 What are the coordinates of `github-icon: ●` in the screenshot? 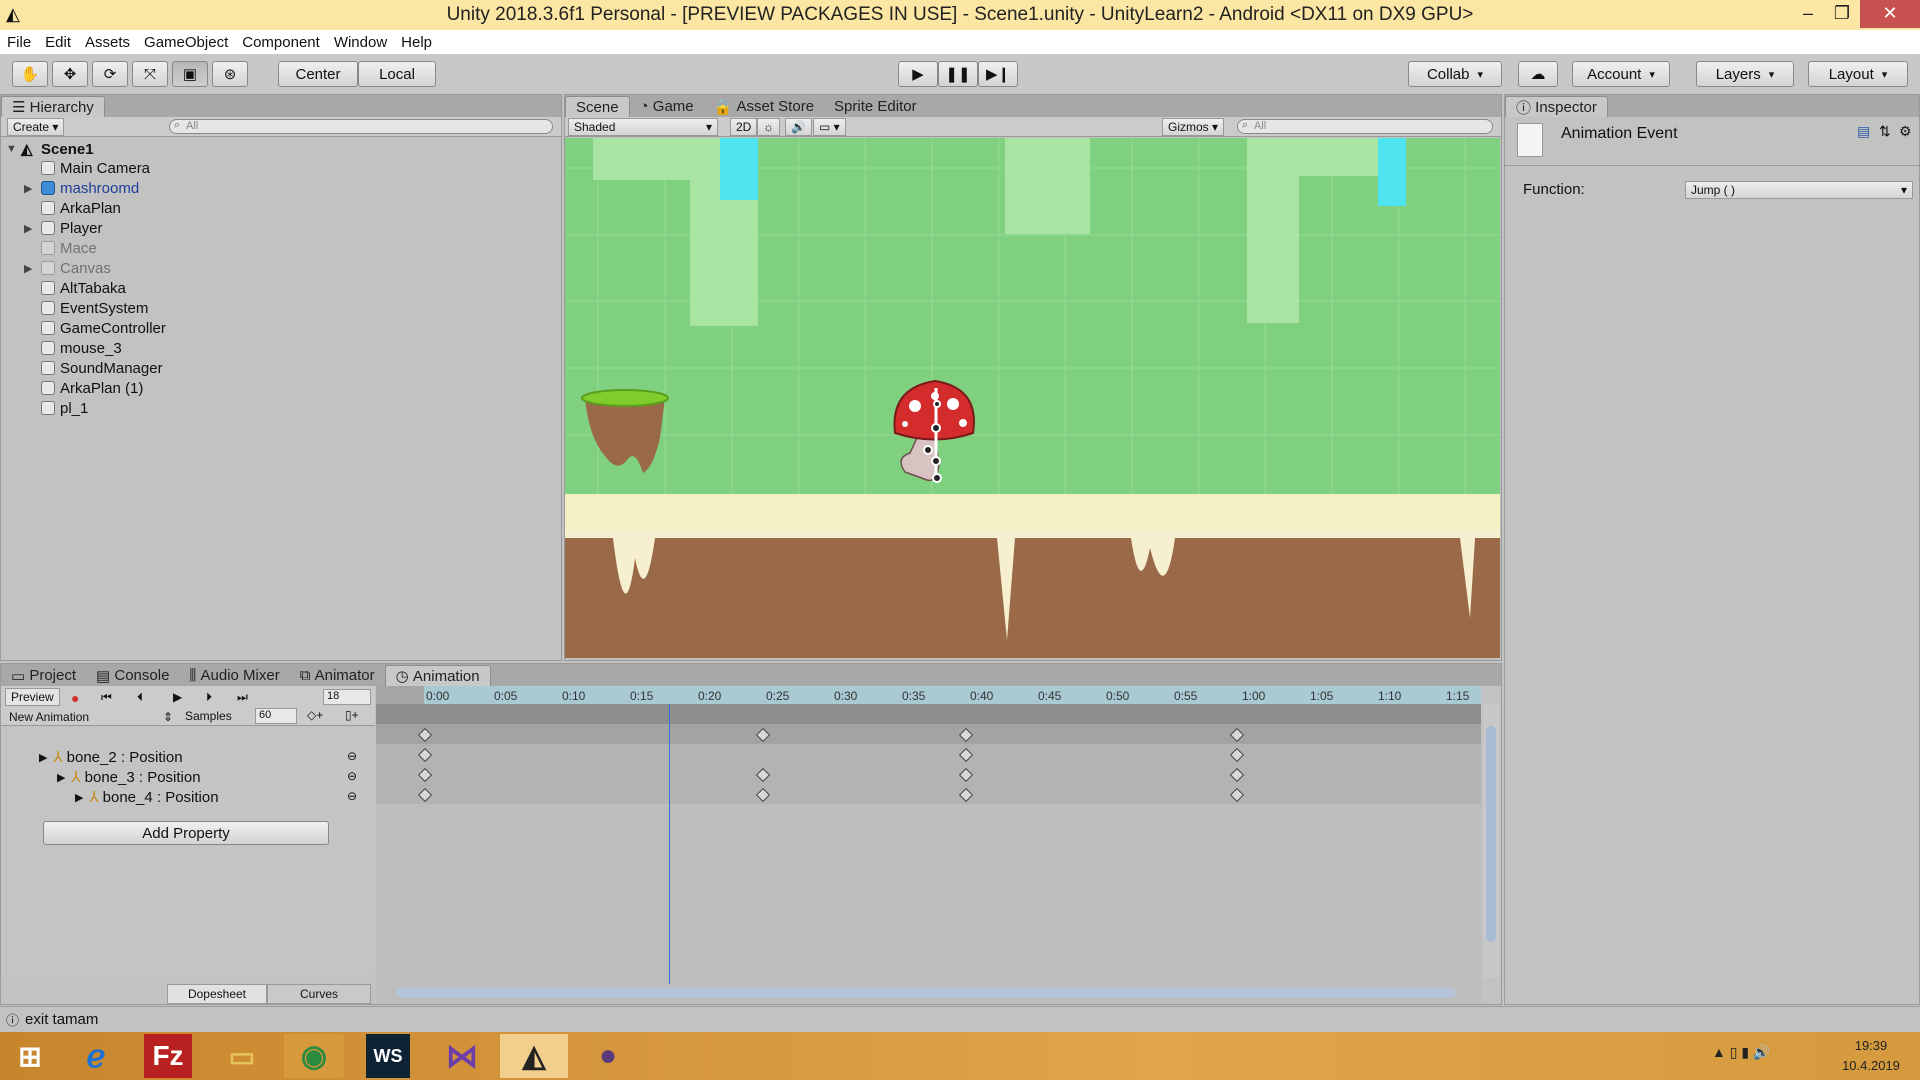 It's located at (608, 1056).